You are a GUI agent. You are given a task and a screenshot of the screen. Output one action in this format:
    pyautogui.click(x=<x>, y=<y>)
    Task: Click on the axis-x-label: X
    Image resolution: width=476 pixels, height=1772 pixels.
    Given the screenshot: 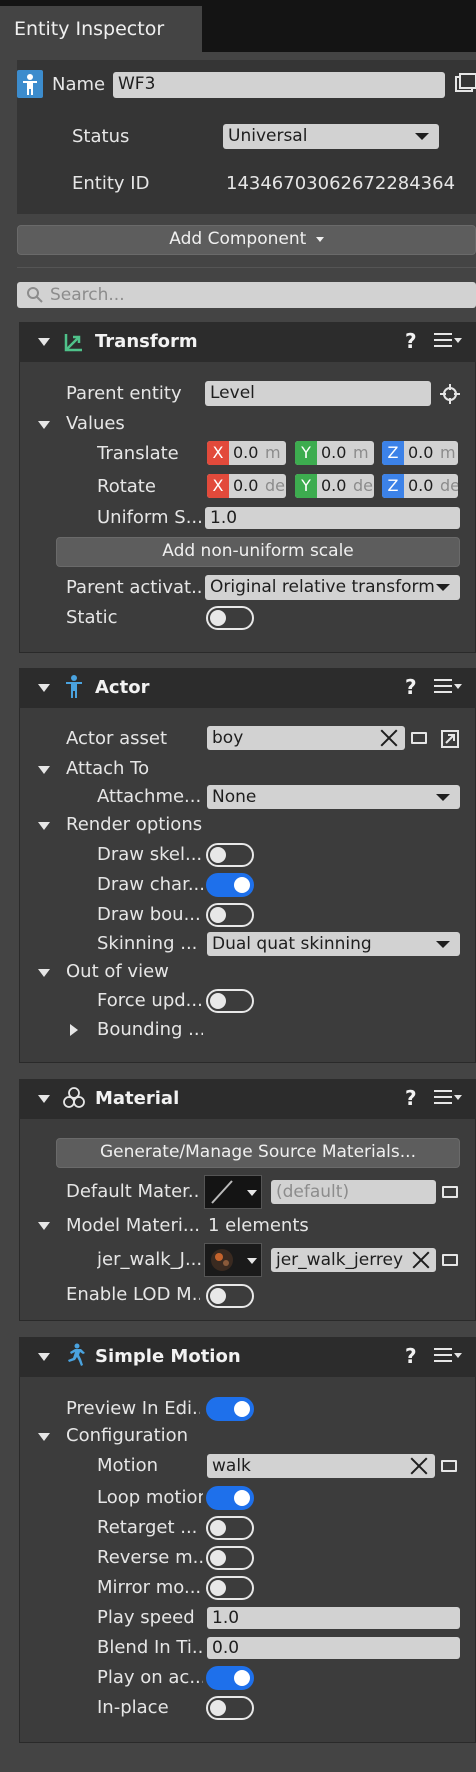 What is the action you would take?
    pyautogui.click(x=218, y=486)
    